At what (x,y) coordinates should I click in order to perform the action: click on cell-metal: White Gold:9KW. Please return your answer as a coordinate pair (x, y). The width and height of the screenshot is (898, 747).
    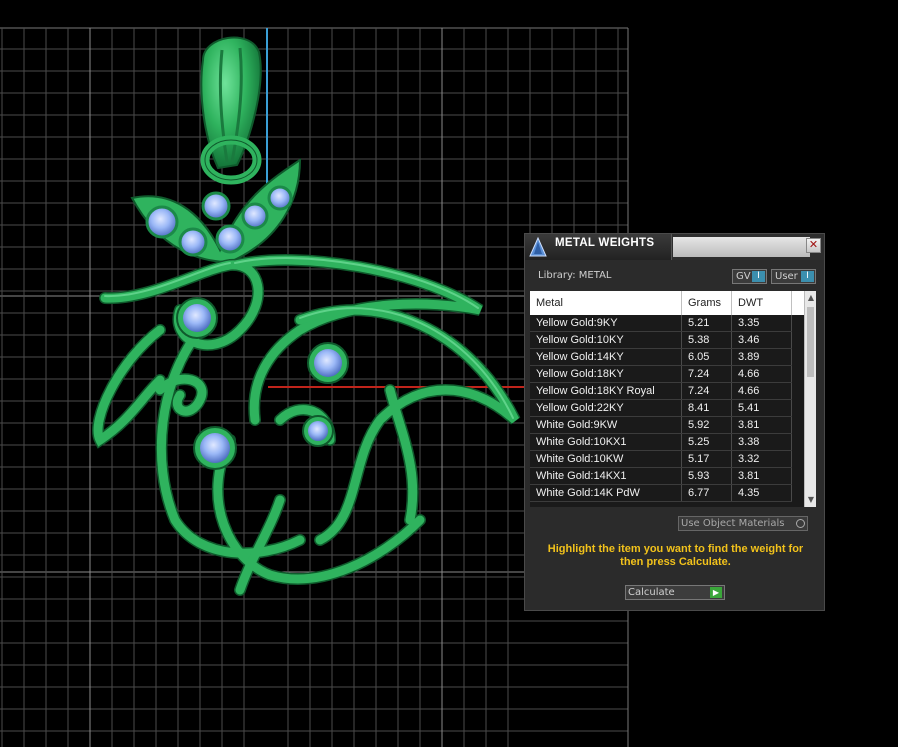
    Looking at the image, I should click on (606, 425).